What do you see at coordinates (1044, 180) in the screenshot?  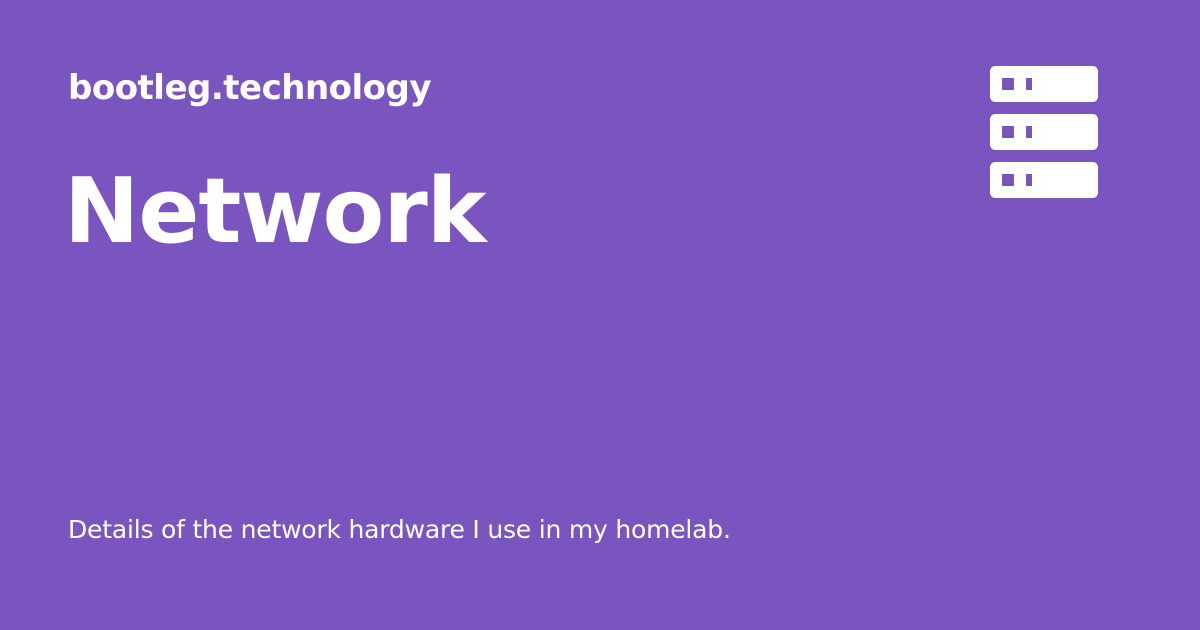 I see `server-unit-bottom` at bounding box center [1044, 180].